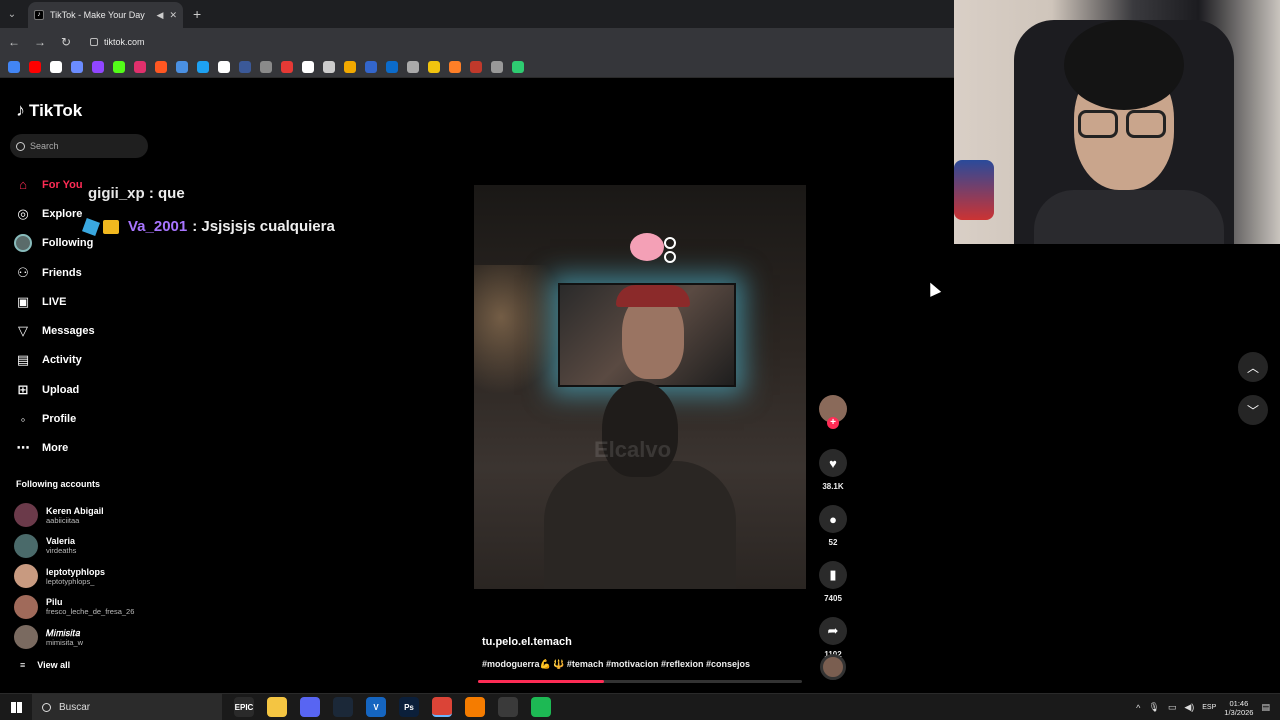 This screenshot has width=1280, height=720. Describe the element at coordinates (54, 184) in the screenshot. I see `sidebar-item-for-you: ⌂ For You` at that location.